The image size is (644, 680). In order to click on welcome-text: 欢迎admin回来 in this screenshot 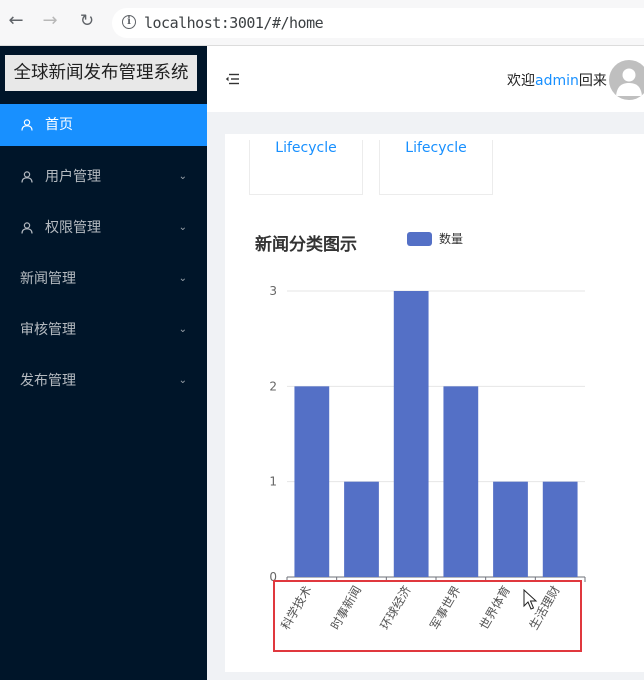, I will do `click(557, 80)`.